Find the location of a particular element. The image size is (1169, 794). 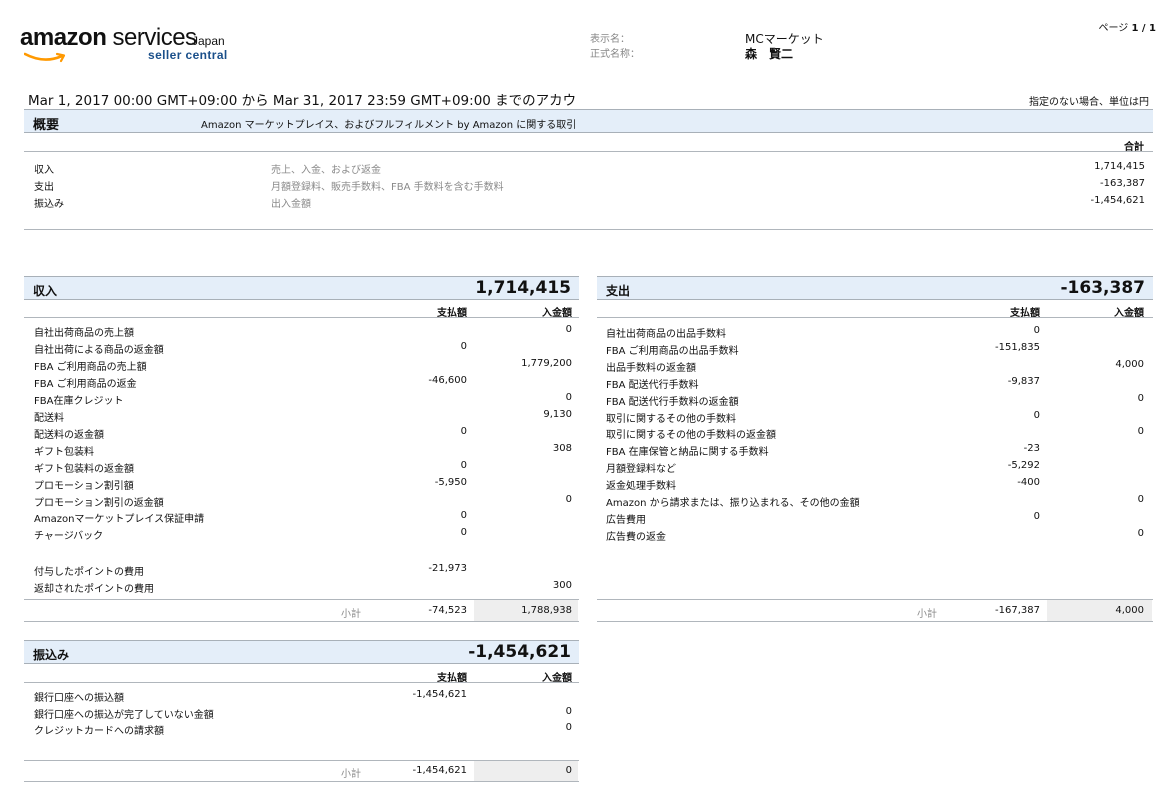

ledger-row-label: 広告費の返金 is located at coordinates (636, 537).